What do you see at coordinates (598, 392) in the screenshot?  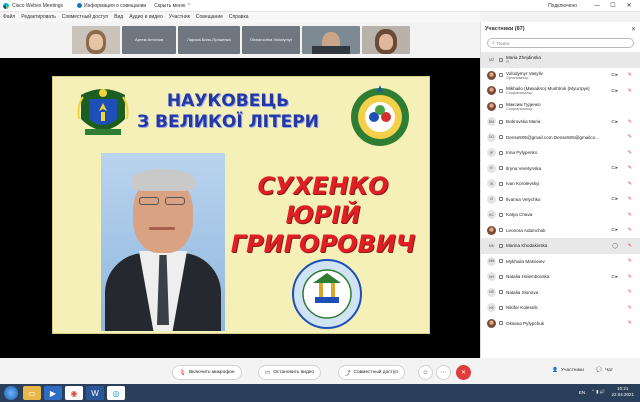 I see `tray-icons: ⌃ ▮ 🔊` at bounding box center [598, 392].